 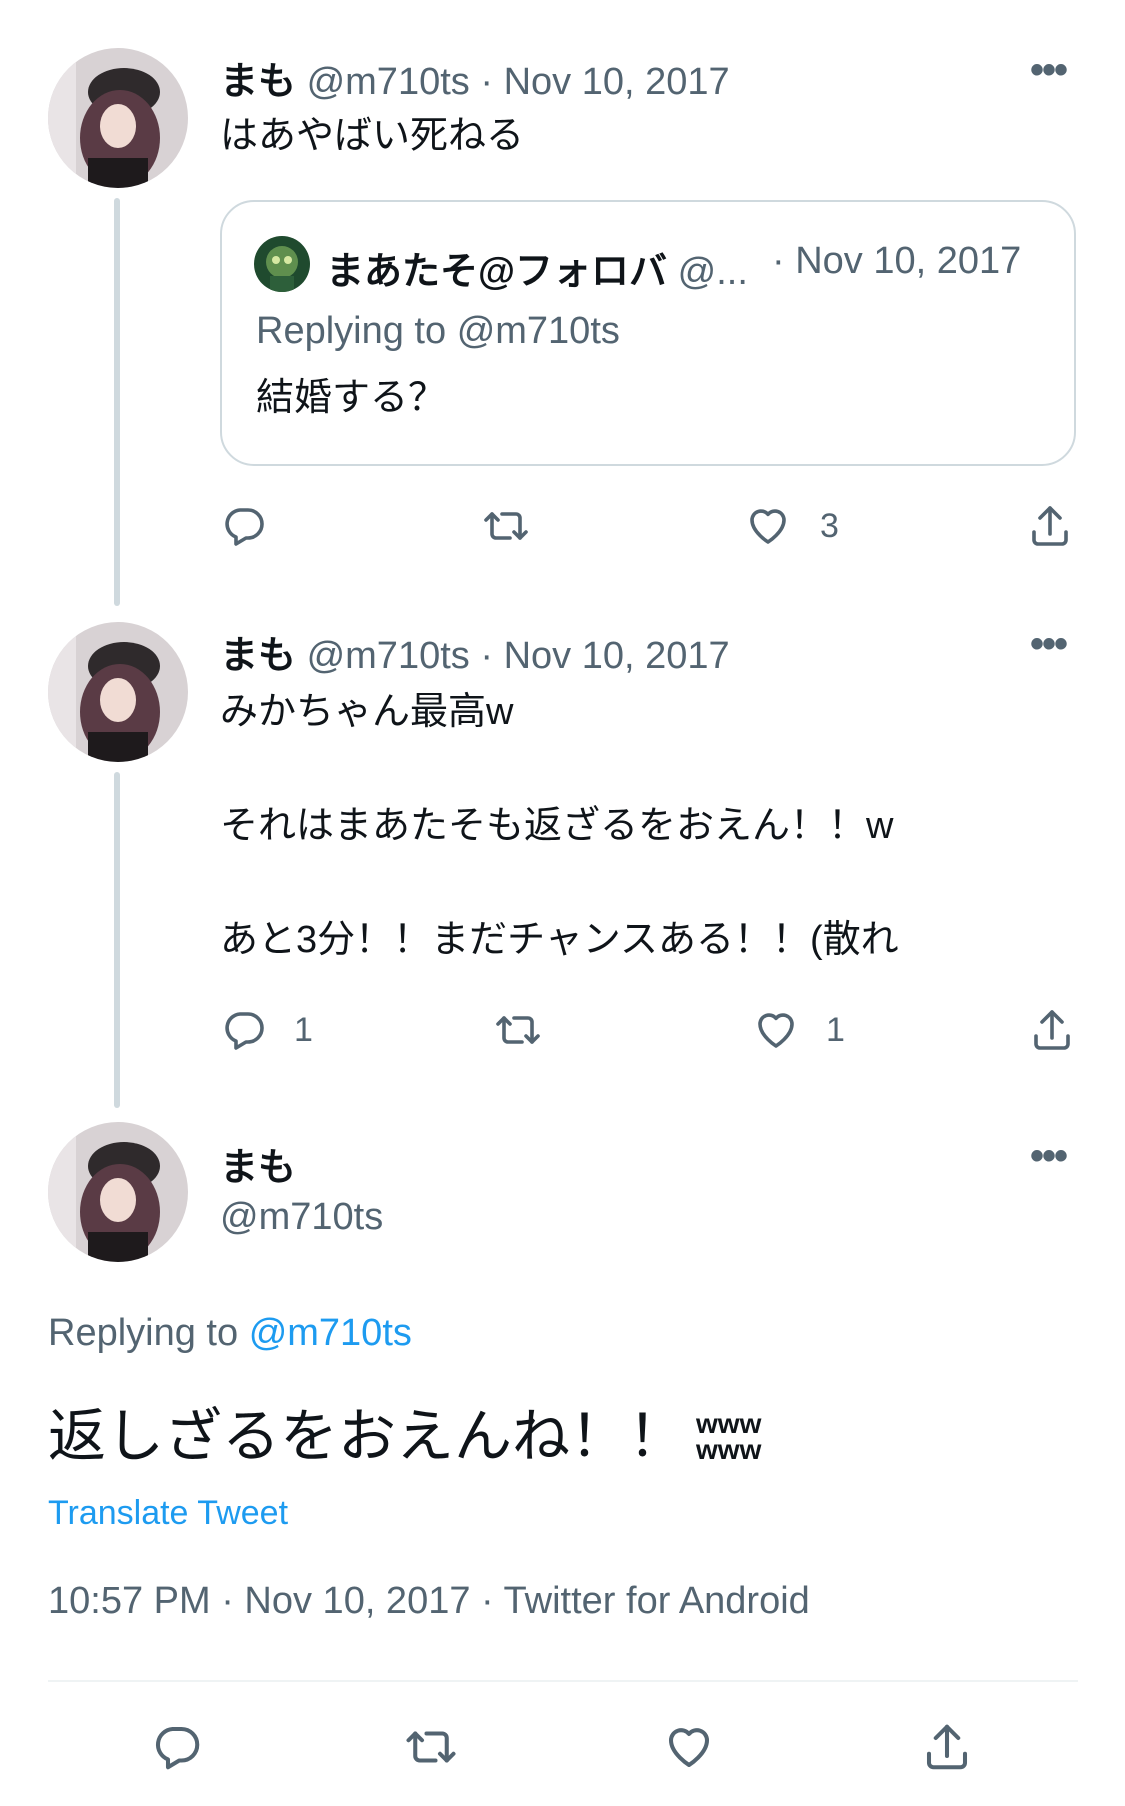 What do you see at coordinates (835, 1029) in the screenshot?
I see `like-count: 1` at bounding box center [835, 1029].